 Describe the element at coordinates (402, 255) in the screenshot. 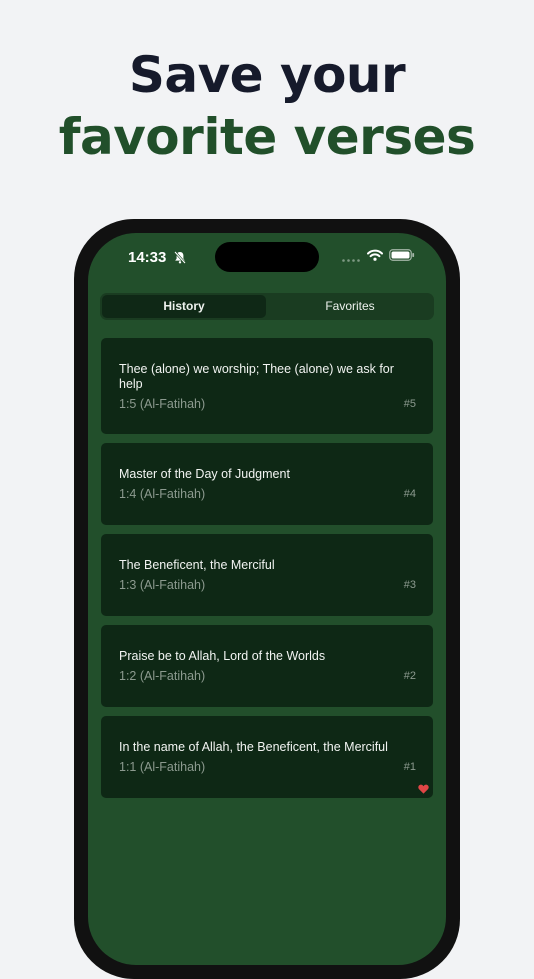

I see `battery-icon` at that location.